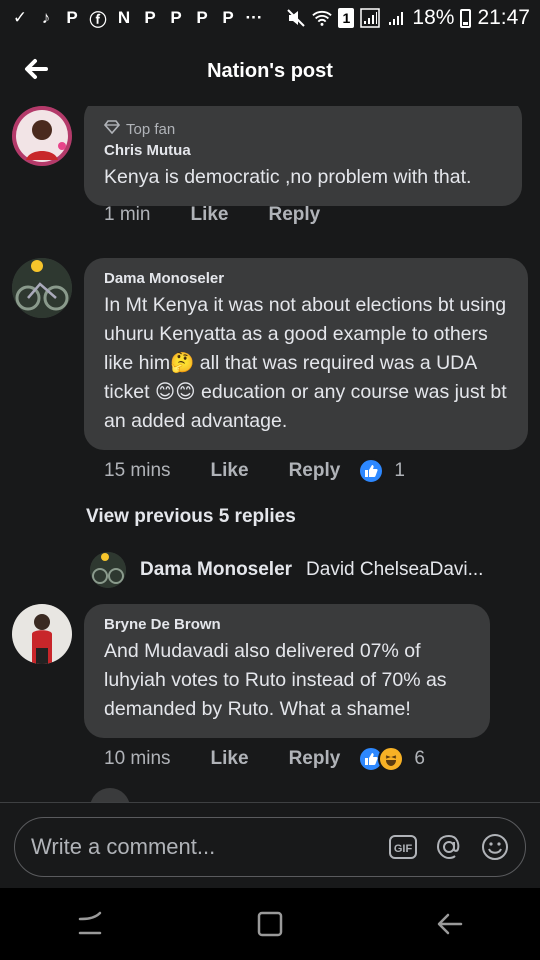 The width and height of the screenshot is (540, 960). I want to click on comment-actions: 15 mins Like Reply 1, so click(254, 471).